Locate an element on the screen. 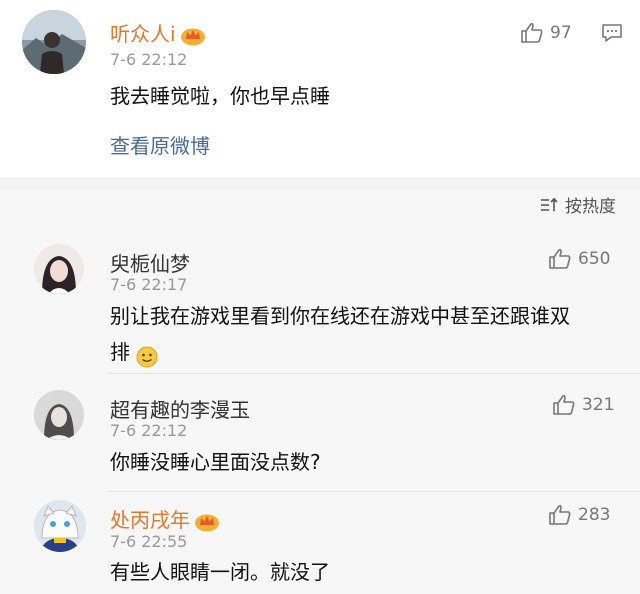  sort-by-hot-button: 按热度 is located at coordinates (577, 204).